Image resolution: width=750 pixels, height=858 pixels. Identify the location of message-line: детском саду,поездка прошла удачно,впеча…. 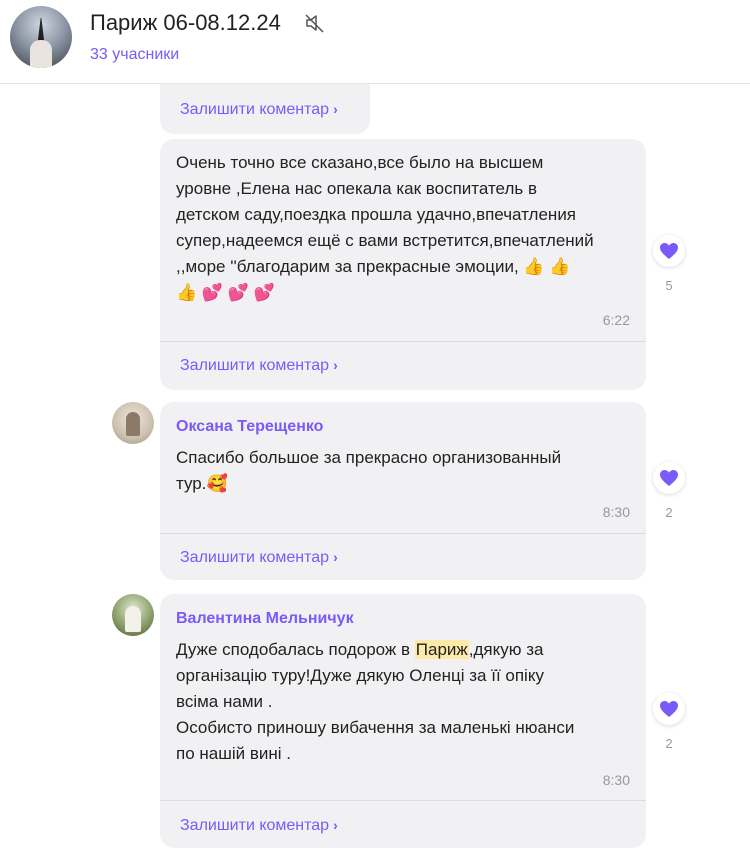
(376, 214).